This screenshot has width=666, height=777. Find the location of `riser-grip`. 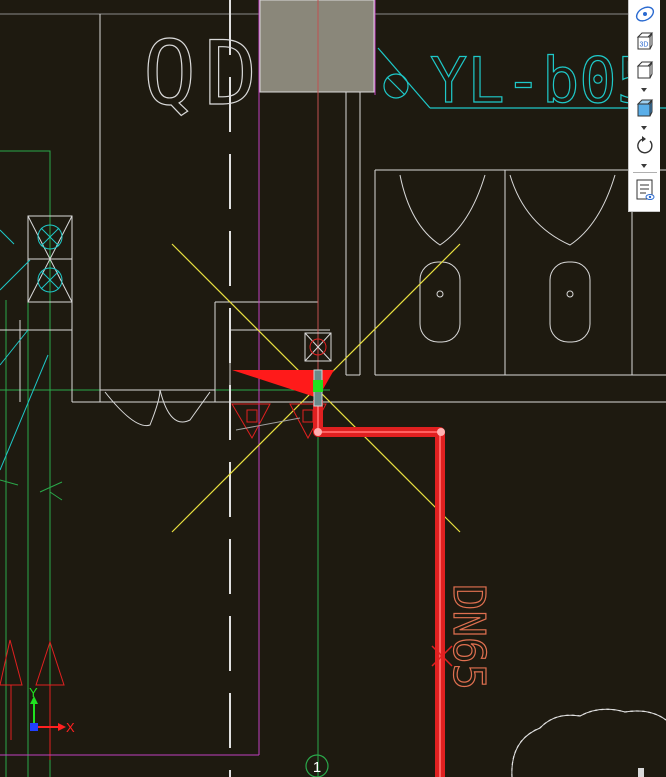

riser-grip is located at coordinates (318, 386).